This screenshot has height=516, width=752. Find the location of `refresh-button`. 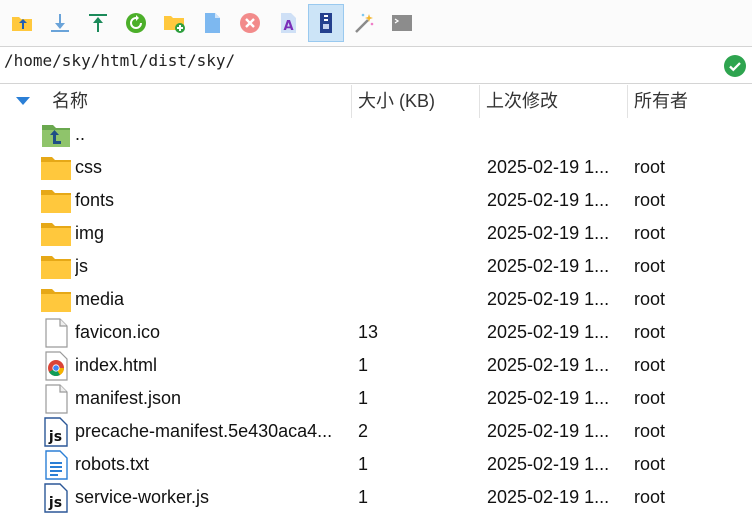

refresh-button is located at coordinates (136, 23).